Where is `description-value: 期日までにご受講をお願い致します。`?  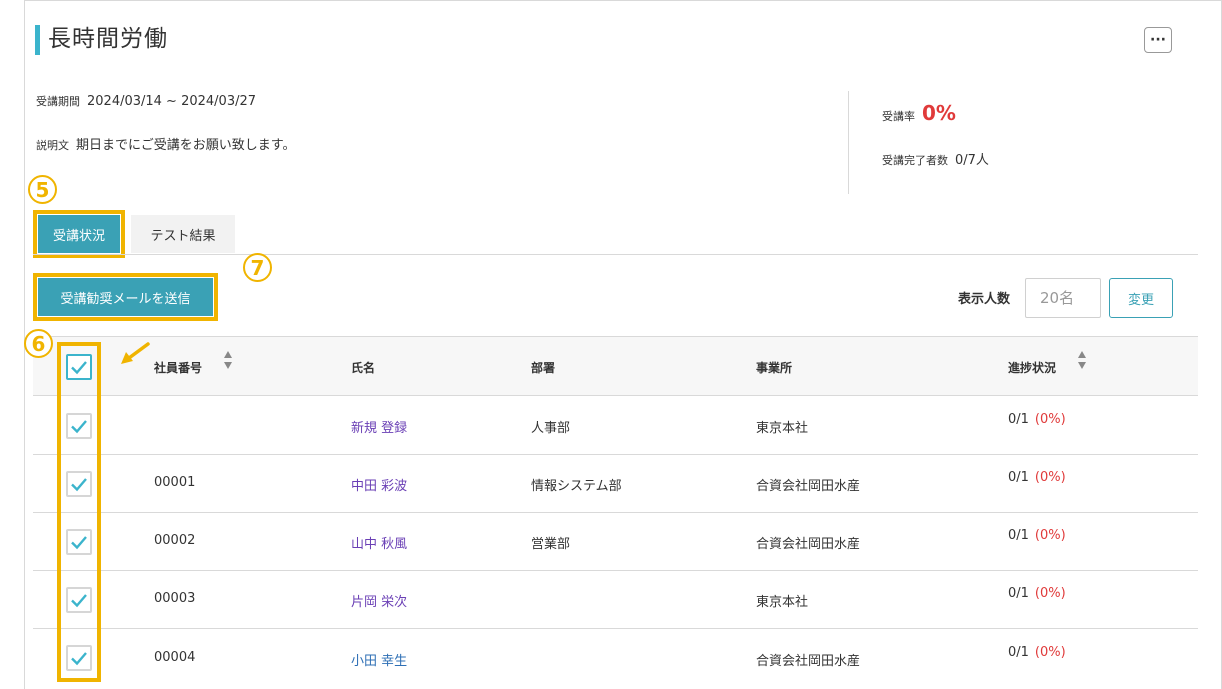
description-value: 期日までにご受講をお願い致します。 is located at coordinates (186, 145).